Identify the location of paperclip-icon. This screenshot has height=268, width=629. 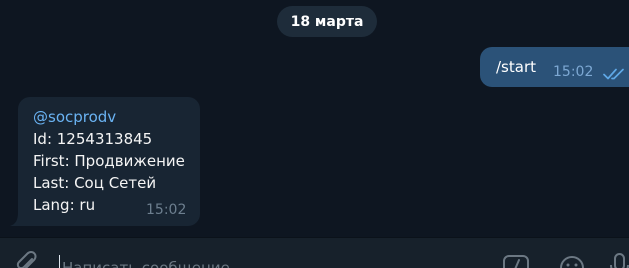
(27, 259).